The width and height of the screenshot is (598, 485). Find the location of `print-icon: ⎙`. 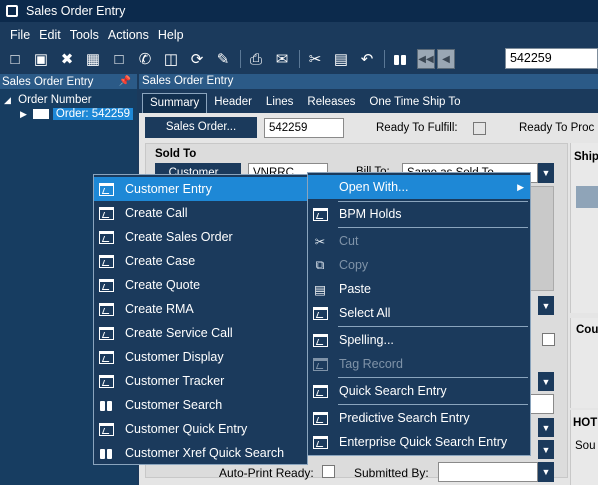

print-icon: ⎙ is located at coordinates (256, 59).